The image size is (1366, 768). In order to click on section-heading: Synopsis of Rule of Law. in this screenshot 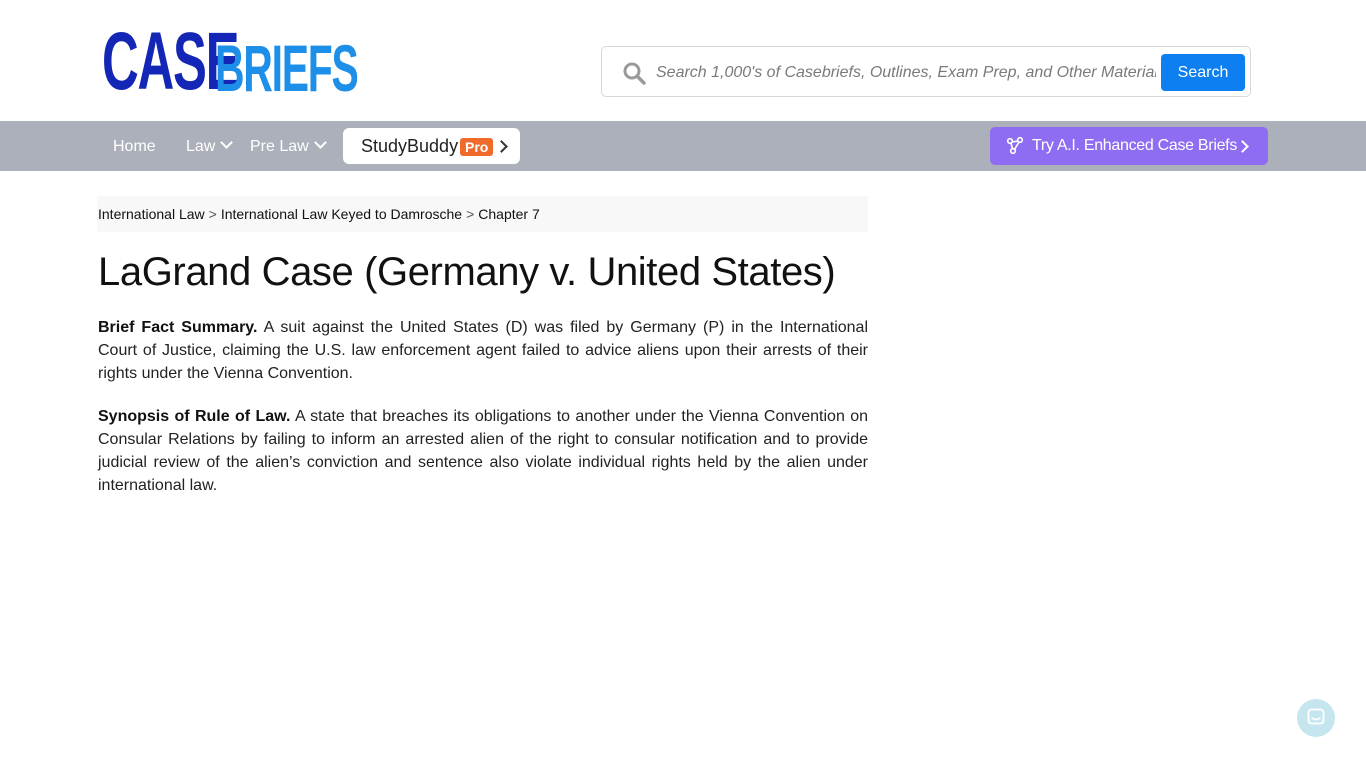, I will do `click(194, 416)`.